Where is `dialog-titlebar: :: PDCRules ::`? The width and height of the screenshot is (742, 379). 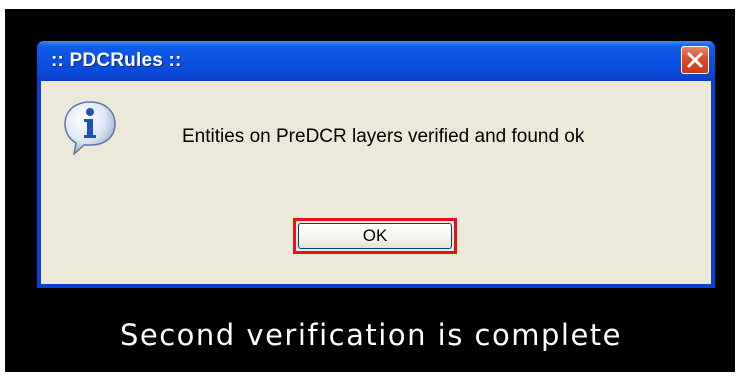 dialog-titlebar: :: PDCRules :: is located at coordinates (376, 61).